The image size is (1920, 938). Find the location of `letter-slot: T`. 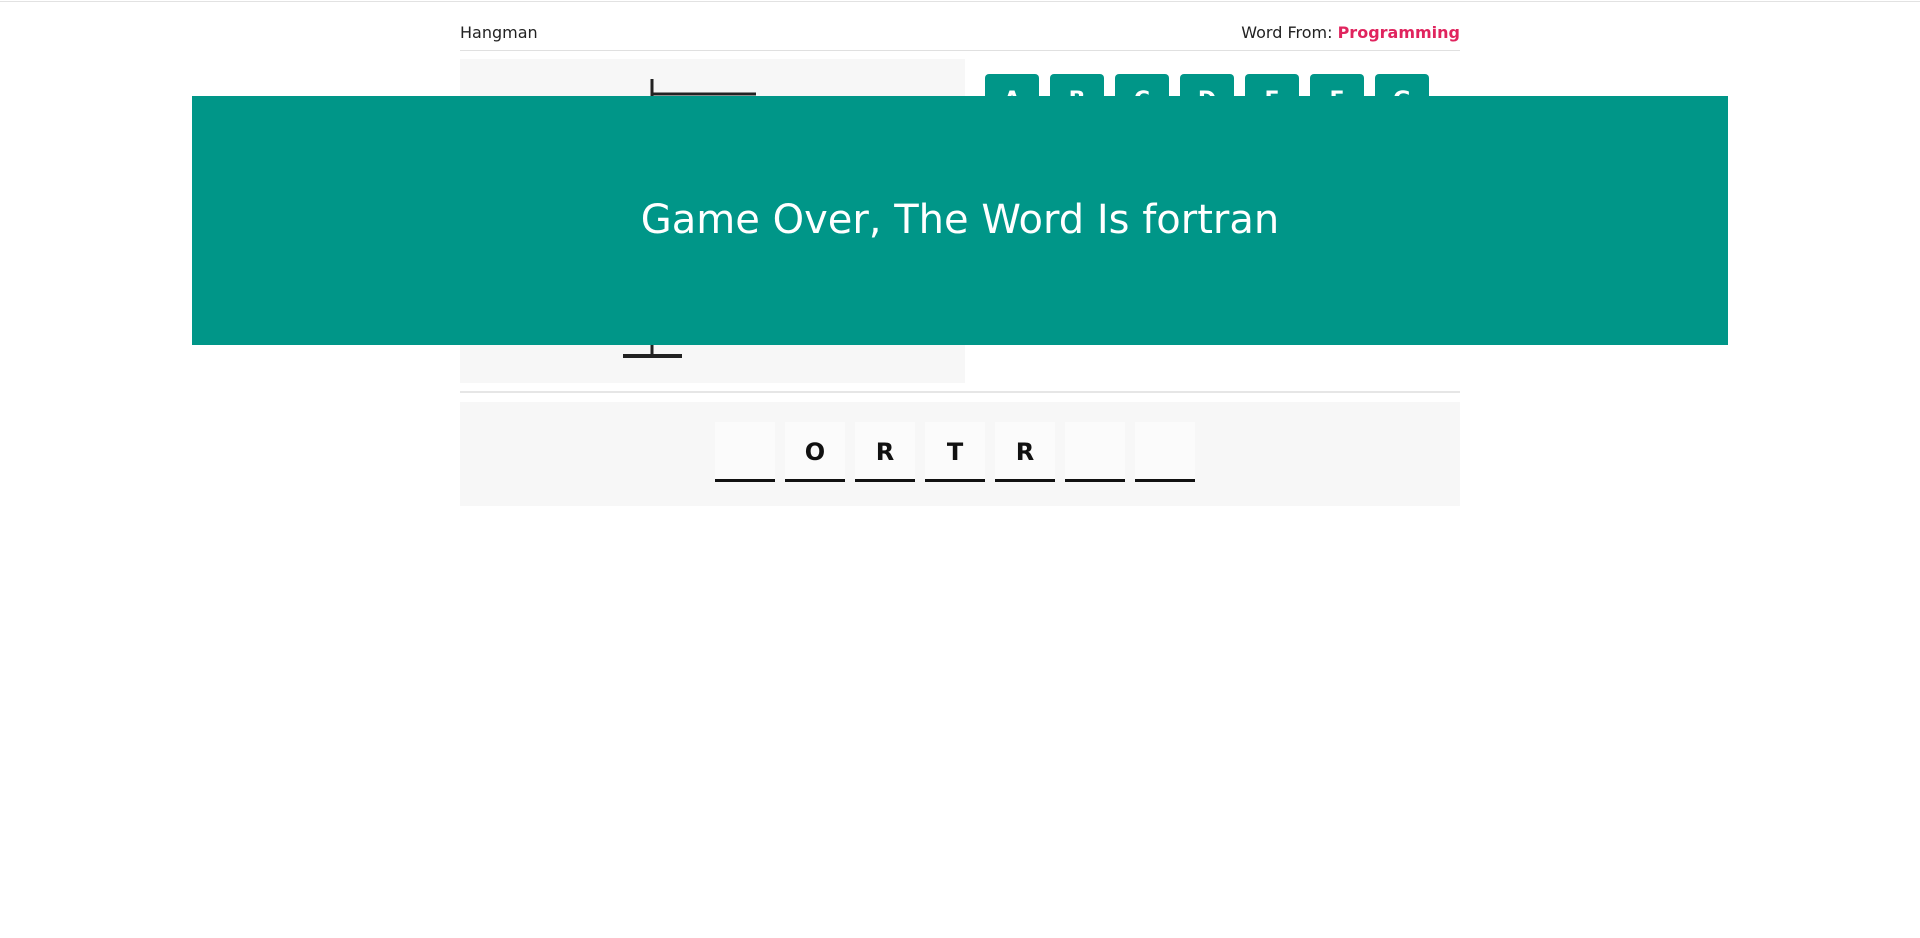

letter-slot: T is located at coordinates (955, 452).